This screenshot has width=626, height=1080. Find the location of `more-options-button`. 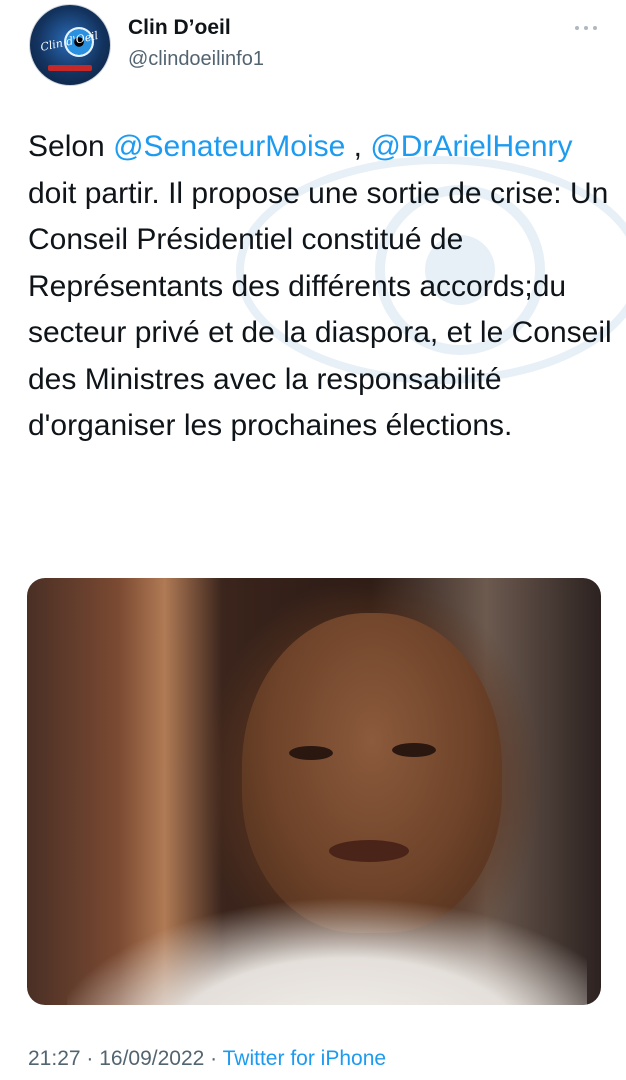

more-options-button is located at coordinates (586, 28).